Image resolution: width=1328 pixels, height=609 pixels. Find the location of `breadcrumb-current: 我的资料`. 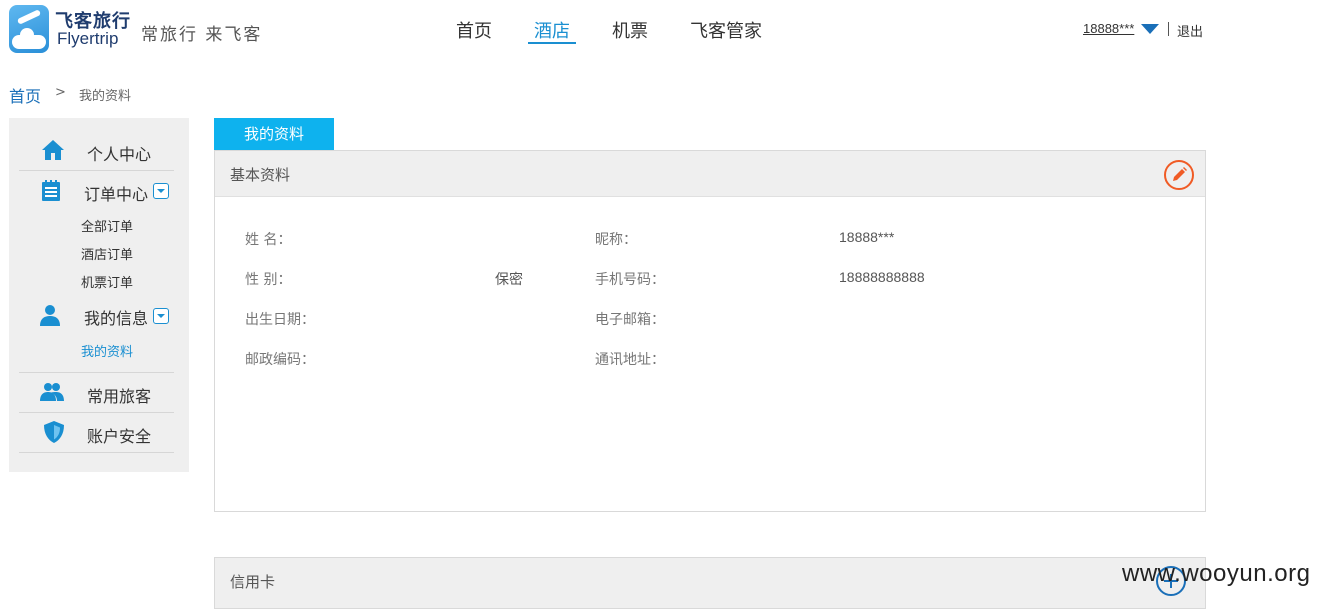

breadcrumb-current: 我的资料 is located at coordinates (105, 96).